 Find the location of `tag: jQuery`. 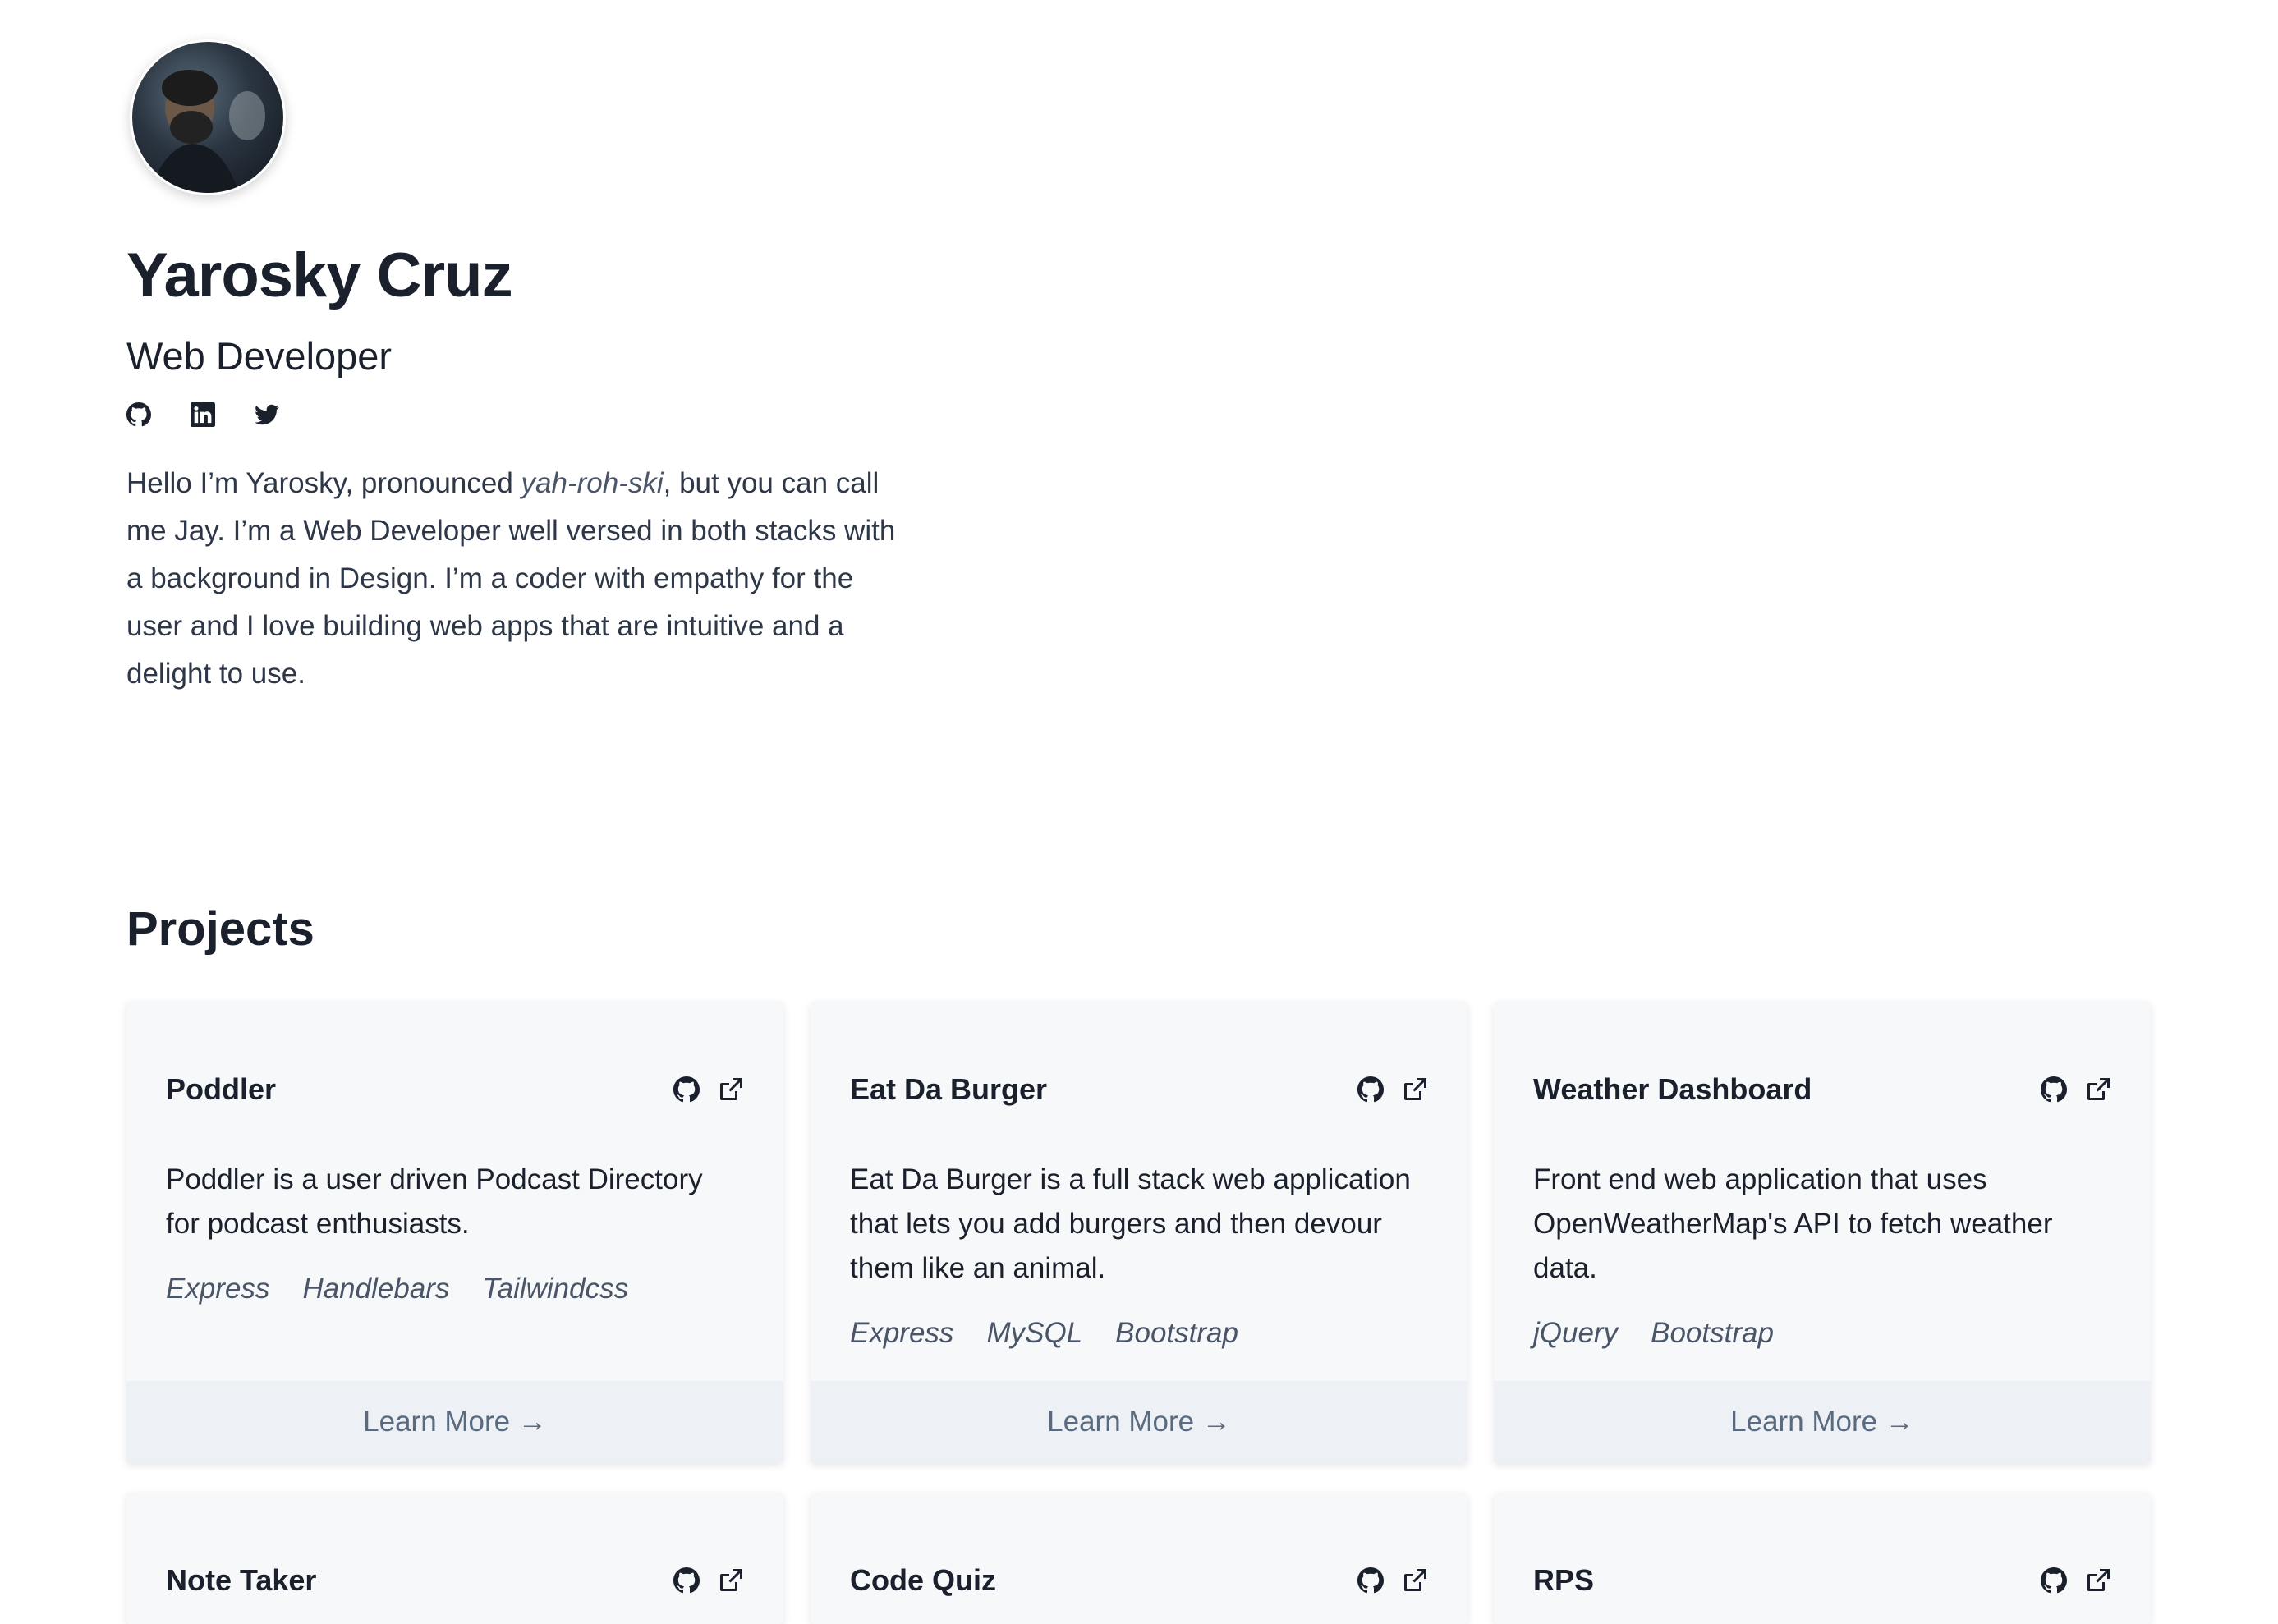

tag: jQuery is located at coordinates (1576, 1333).